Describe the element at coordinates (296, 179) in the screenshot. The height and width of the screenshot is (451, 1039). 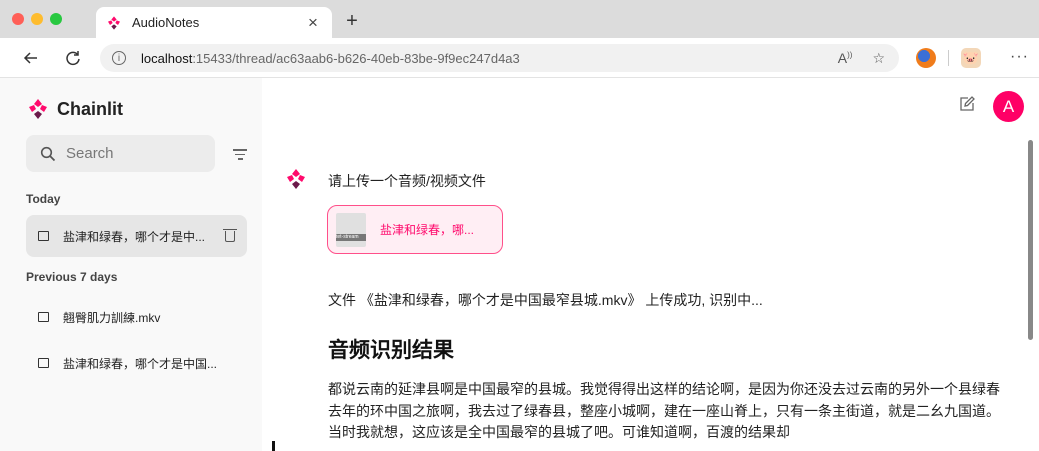
I see `assistant-avatar-icon` at that location.